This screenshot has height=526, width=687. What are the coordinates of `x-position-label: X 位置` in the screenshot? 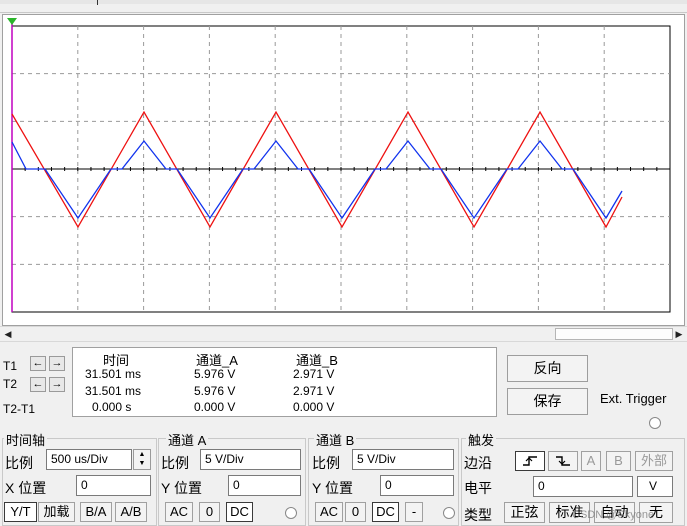 It's located at (26, 488).